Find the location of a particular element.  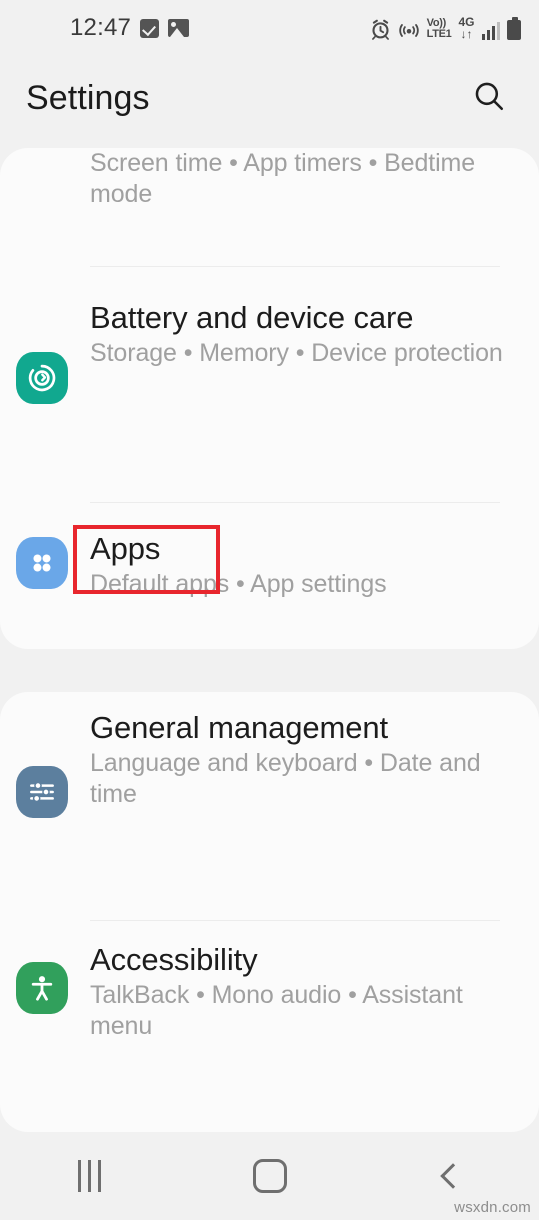

status-bar-left: 12:47 is located at coordinates (130, 28).